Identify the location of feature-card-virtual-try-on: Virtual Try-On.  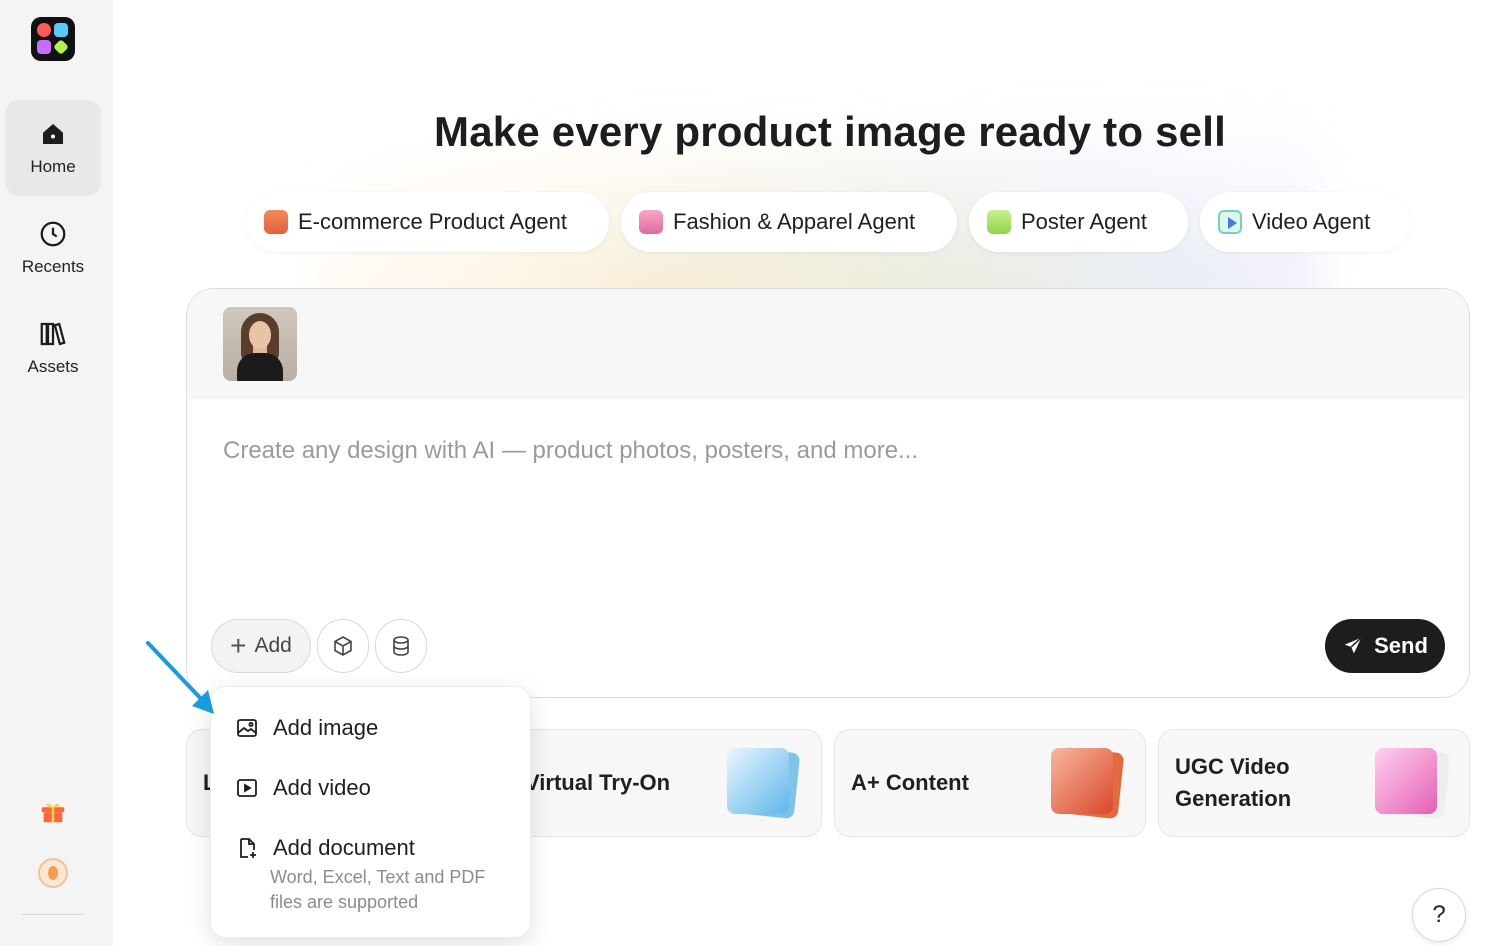
(666, 783).